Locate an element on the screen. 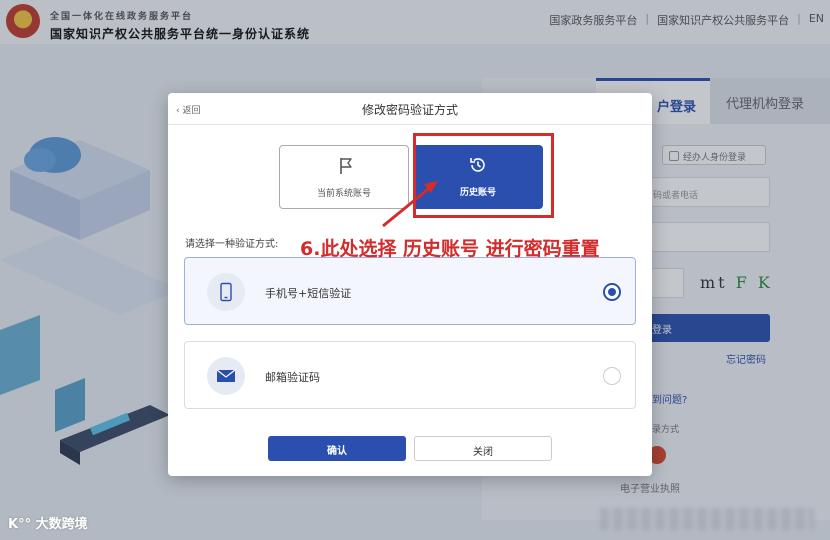  mail-icon-wrap is located at coordinates (226, 376).